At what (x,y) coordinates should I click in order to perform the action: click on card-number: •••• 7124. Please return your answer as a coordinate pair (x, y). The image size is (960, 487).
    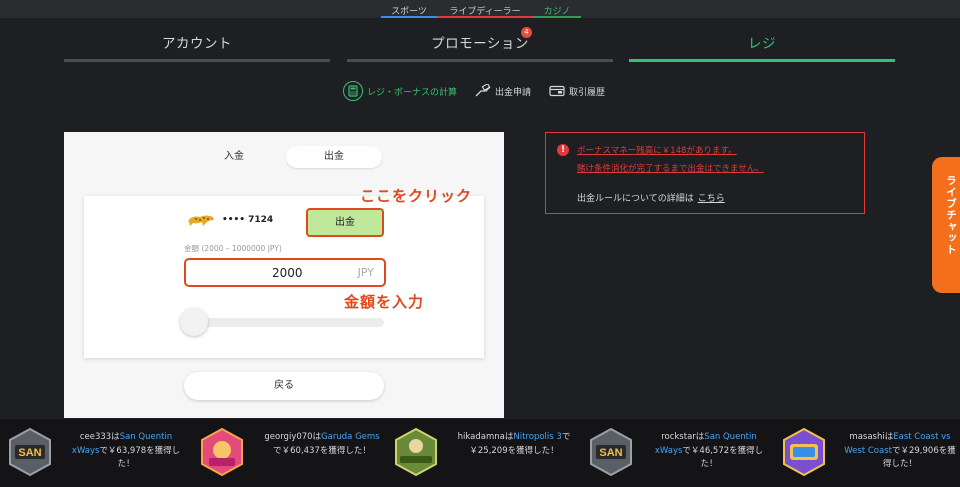
    Looking at the image, I should click on (248, 220).